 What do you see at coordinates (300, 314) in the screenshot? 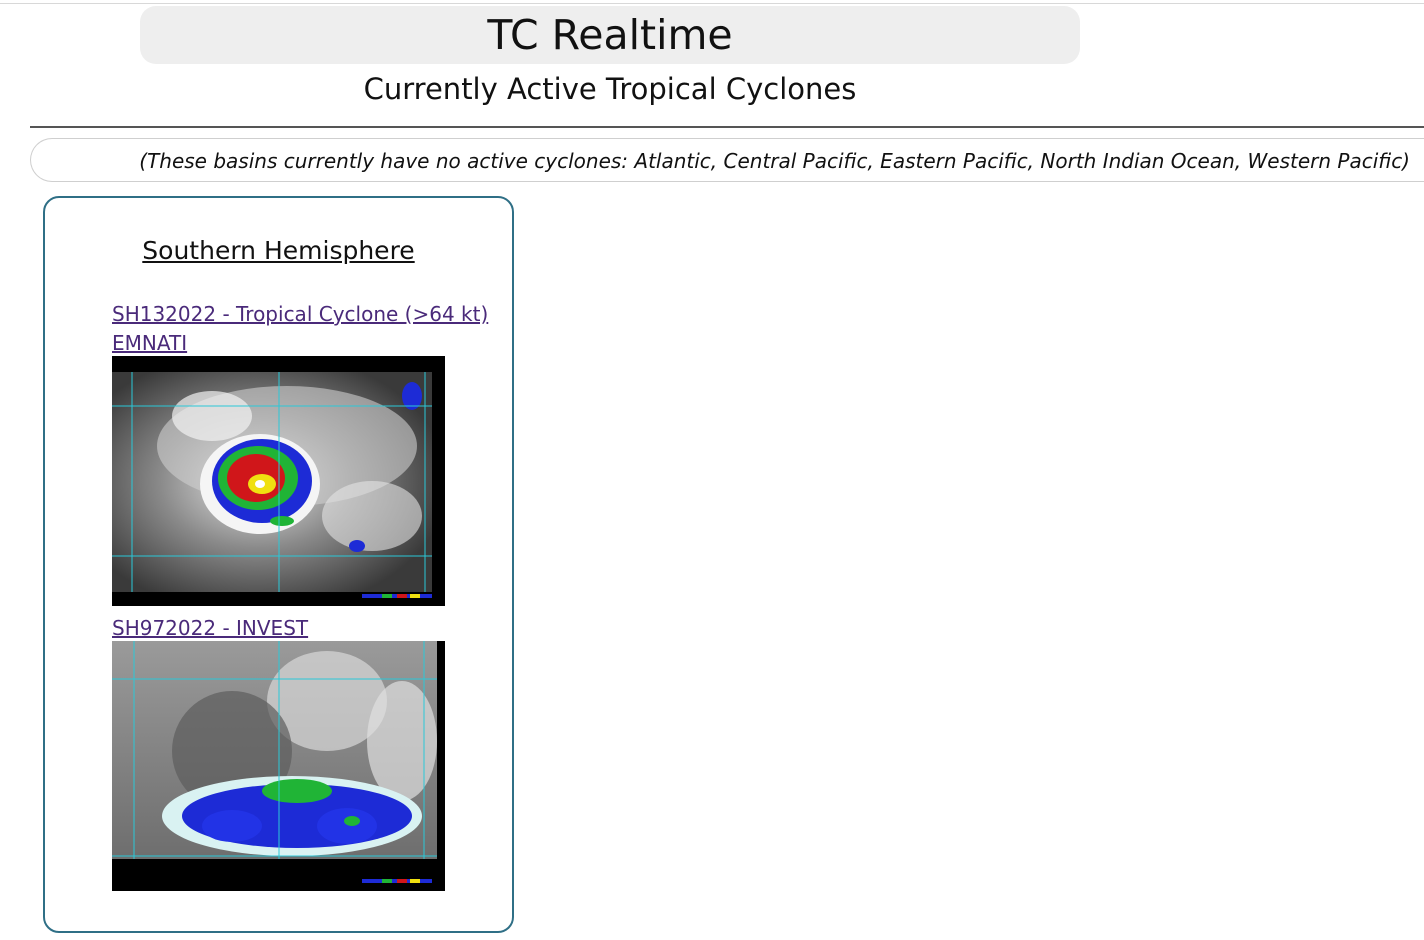
I see `storm-link-line1: SH132022 - Tropical Cyclone (>64 kt)` at bounding box center [300, 314].